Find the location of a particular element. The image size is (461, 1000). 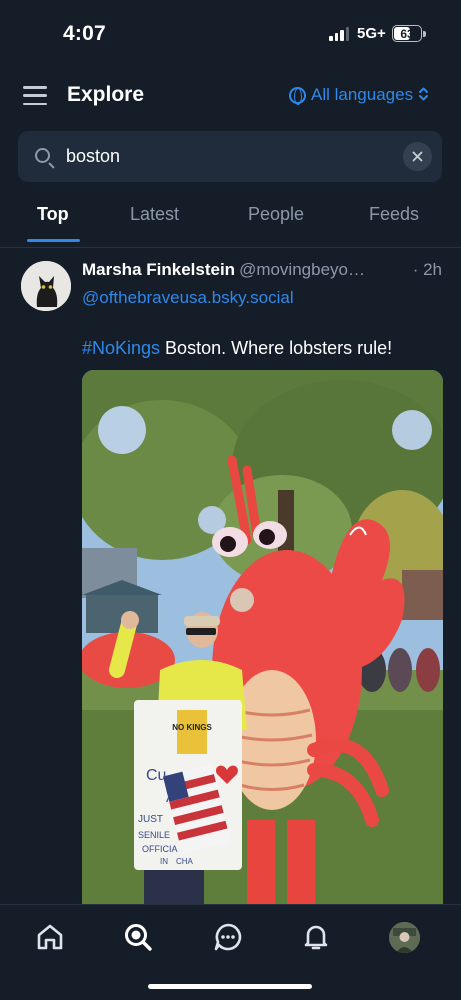

mention-link: @ofthebraveusa.bsky.social is located at coordinates (188, 298).